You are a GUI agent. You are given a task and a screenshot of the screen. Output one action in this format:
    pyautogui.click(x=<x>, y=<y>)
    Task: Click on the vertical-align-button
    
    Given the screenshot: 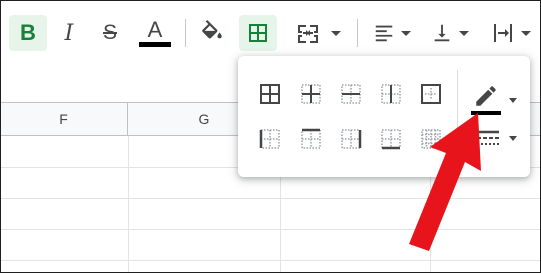 What is the action you would take?
    pyautogui.click(x=450, y=33)
    